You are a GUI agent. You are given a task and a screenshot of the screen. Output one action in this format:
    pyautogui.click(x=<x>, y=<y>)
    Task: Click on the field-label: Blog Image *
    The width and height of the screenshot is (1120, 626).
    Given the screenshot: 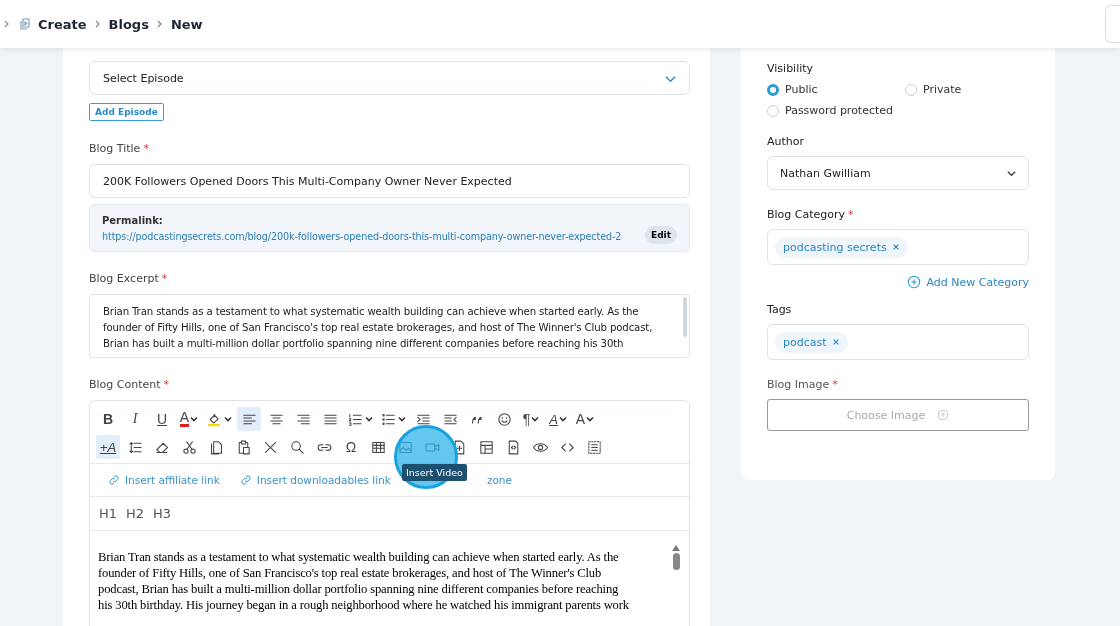 What is the action you would take?
    pyautogui.click(x=803, y=384)
    